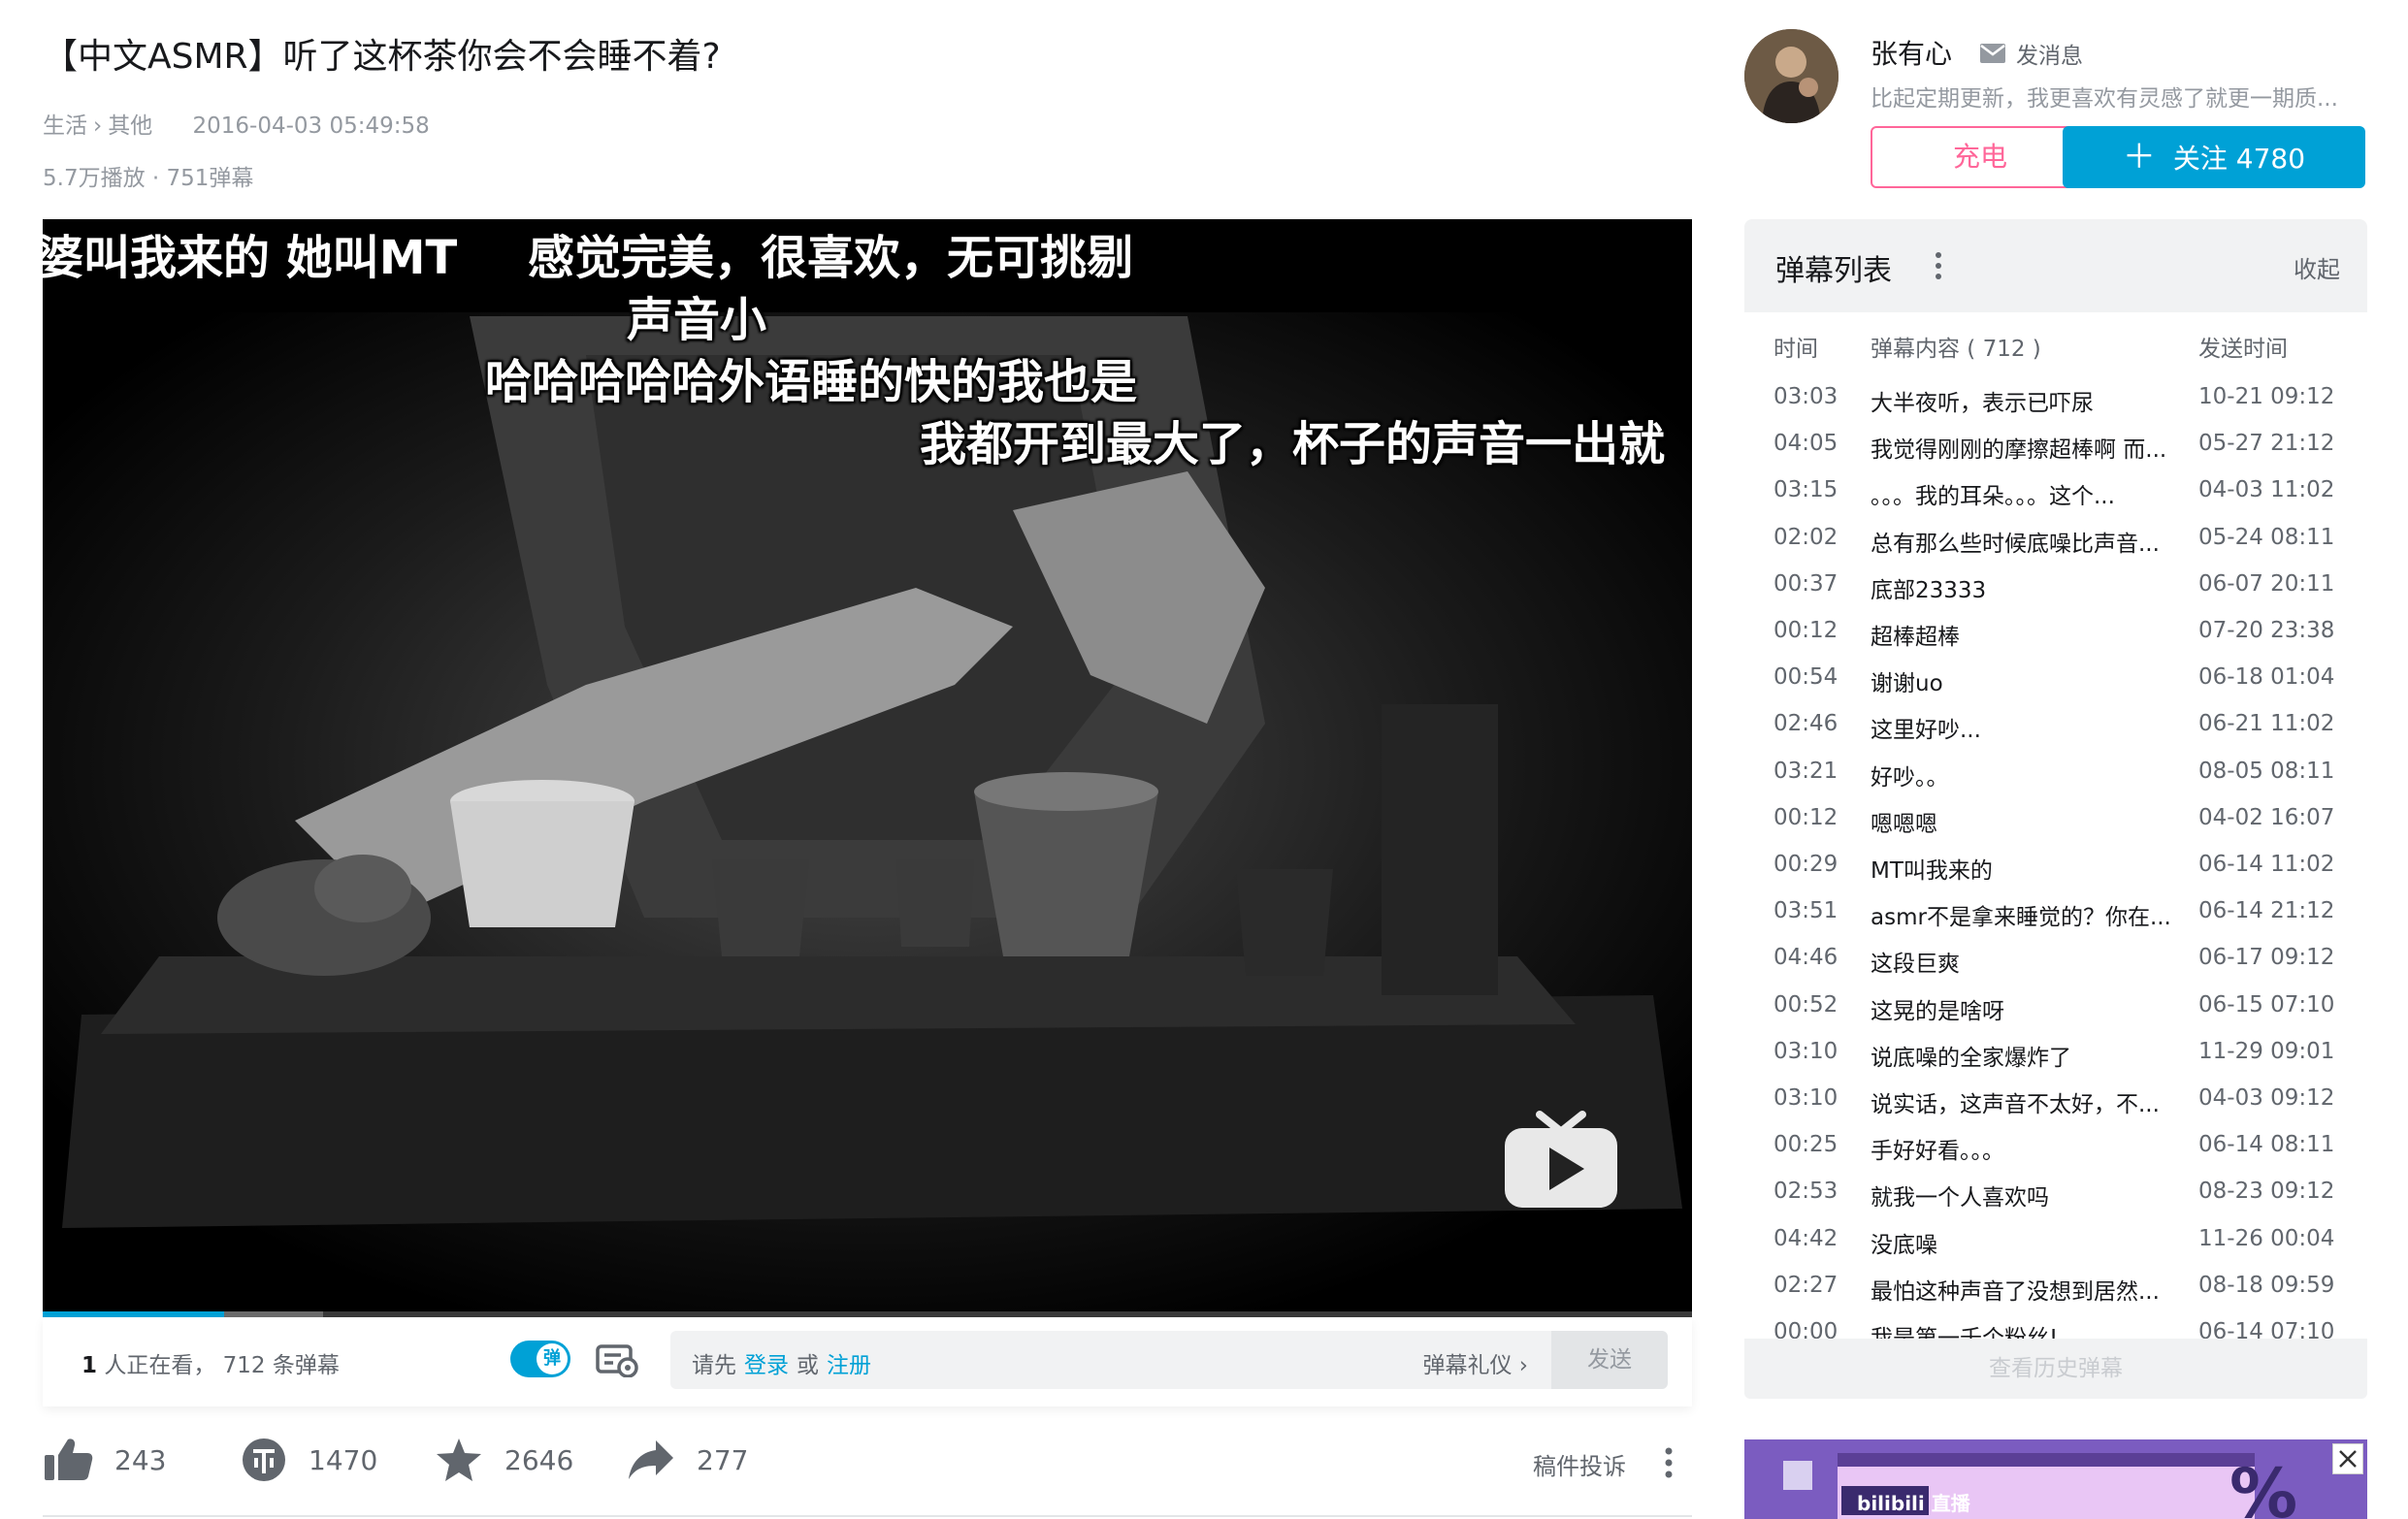 The image size is (2408, 1519). What do you see at coordinates (2031, 53) in the screenshot?
I see `message-link: 发消息` at bounding box center [2031, 53].